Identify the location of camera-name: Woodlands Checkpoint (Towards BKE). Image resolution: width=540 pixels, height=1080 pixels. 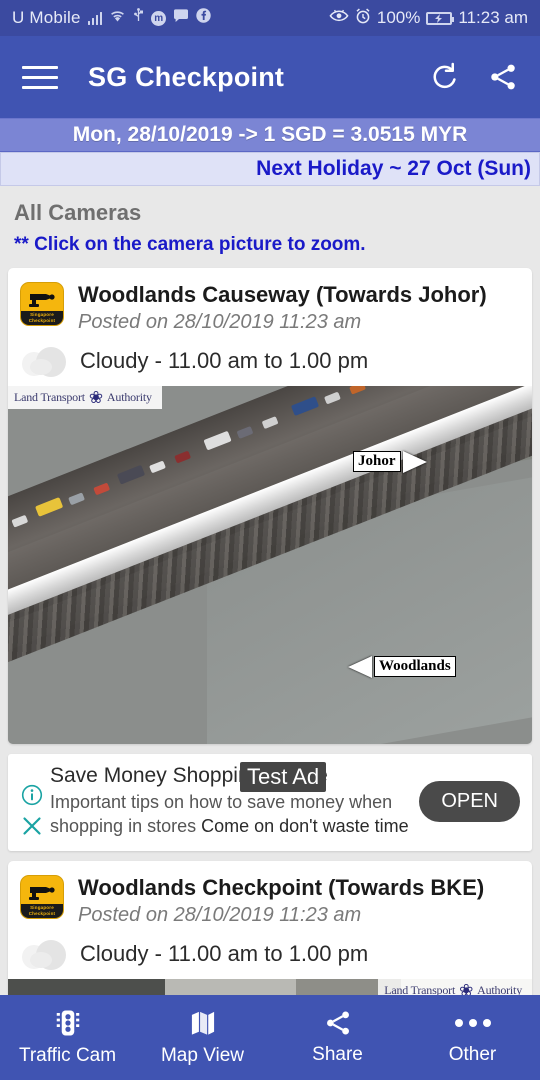
(281, 887).